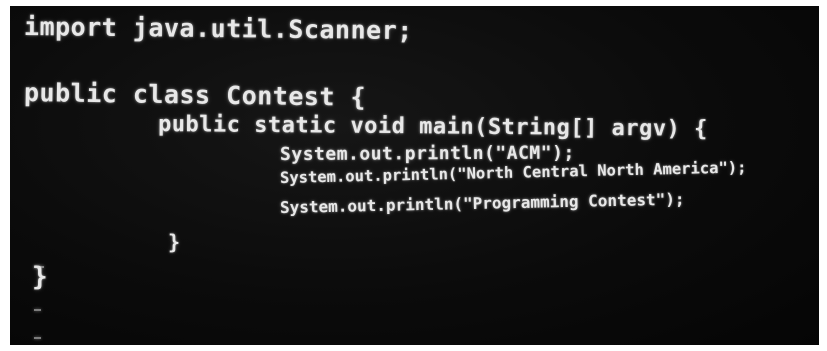 This screenshot has width=827, height=351. I want to click on code-line-import: import java.util.Scanner;, so click(218, 29).